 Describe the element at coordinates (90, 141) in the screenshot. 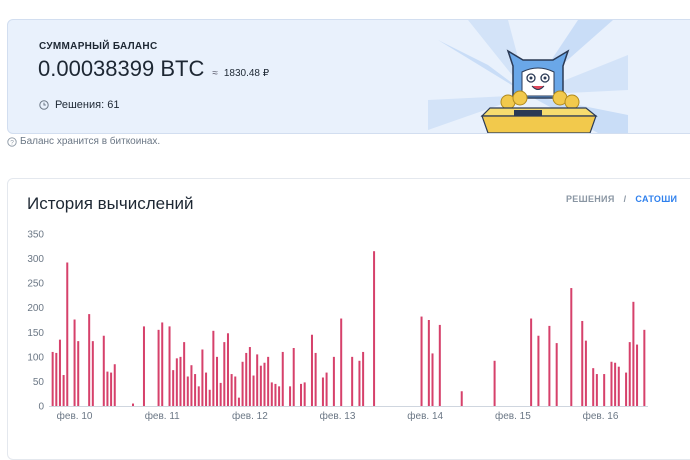

I see `balance-note-text: Баланс хранится в биткоинах.` at that location.